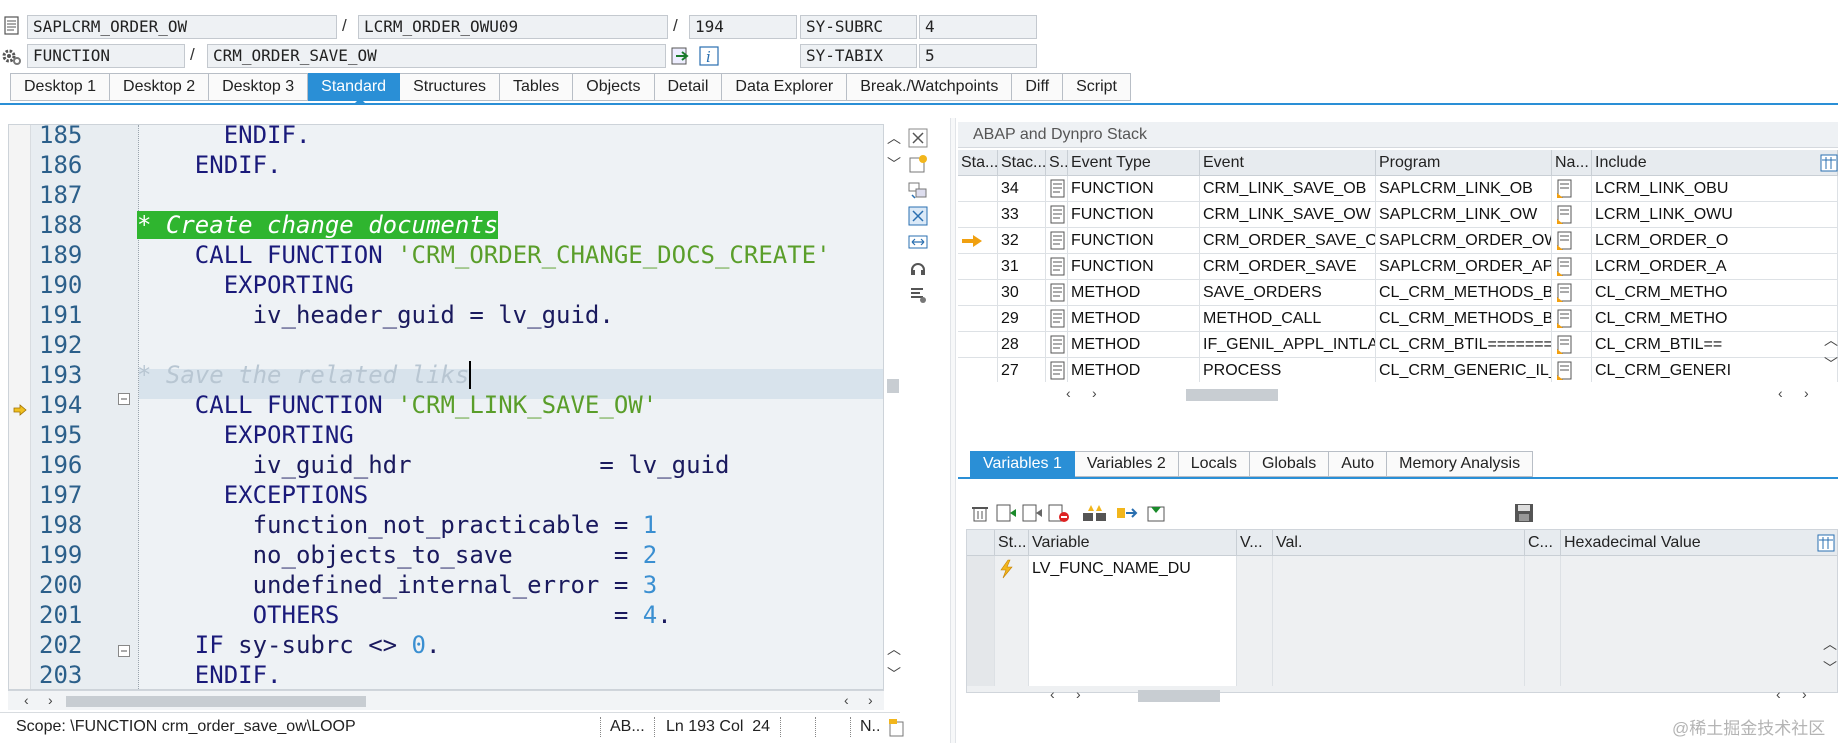  What do you see at coordinates (1358, 464) in the screenshot?
I see `tab-auto: Auto` at bounding box center [1358, 464].